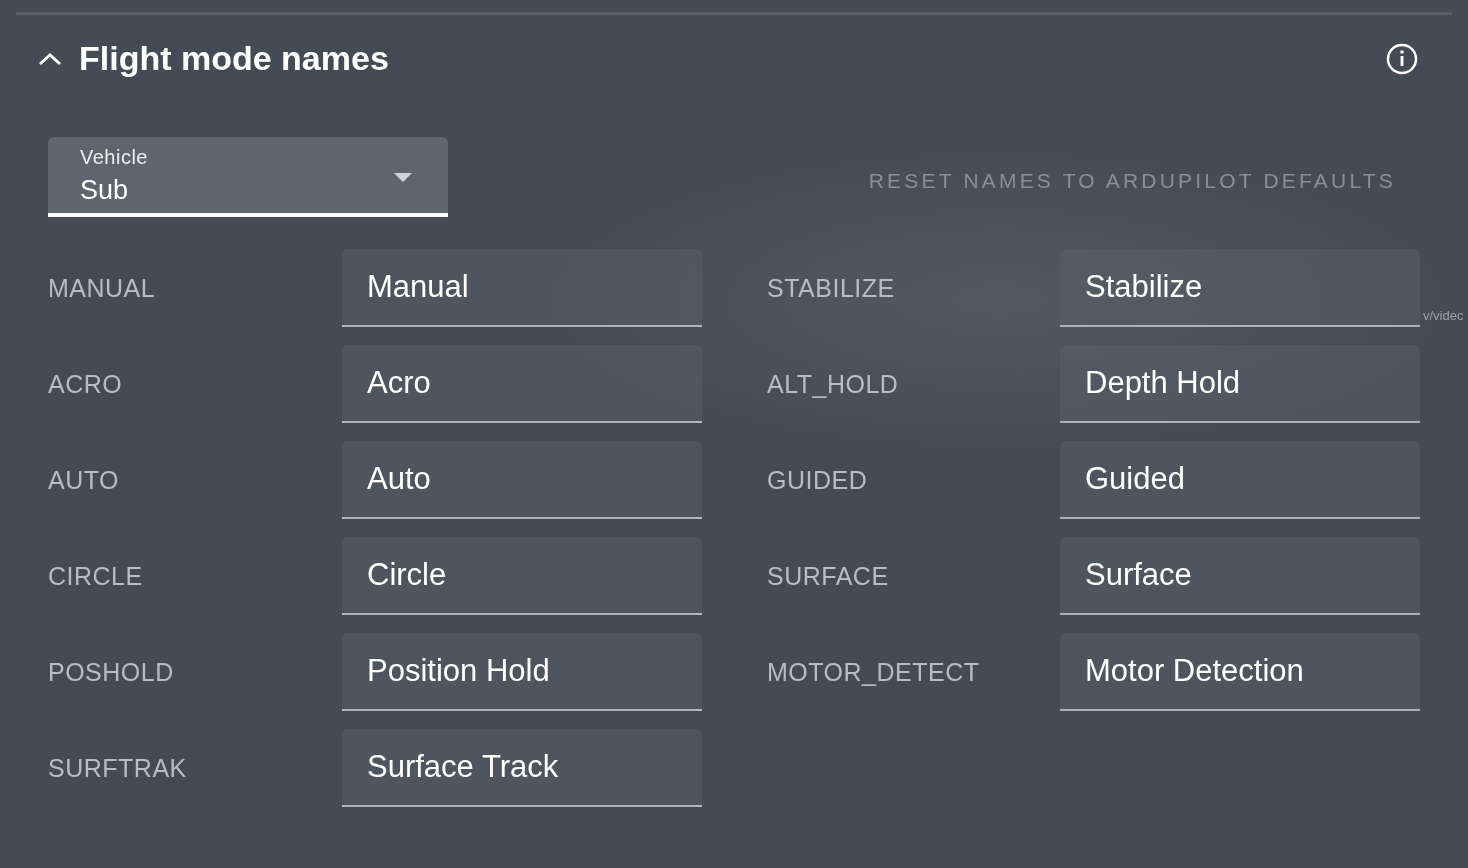 The width and height of the screenshot is (1468, 868). Describe the element at coordinates (403, 177) in the screenshot. I see `caret-icon` at that location.